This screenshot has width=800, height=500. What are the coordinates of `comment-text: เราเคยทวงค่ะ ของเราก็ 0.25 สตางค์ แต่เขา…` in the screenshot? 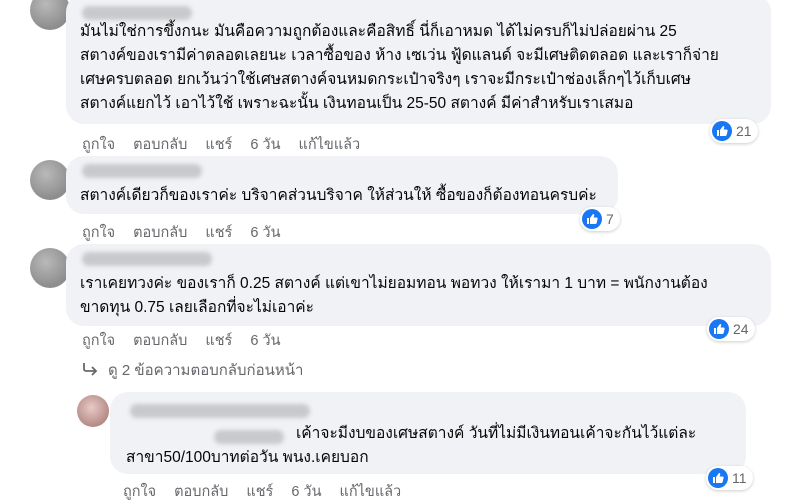 It's located at (394, 296).